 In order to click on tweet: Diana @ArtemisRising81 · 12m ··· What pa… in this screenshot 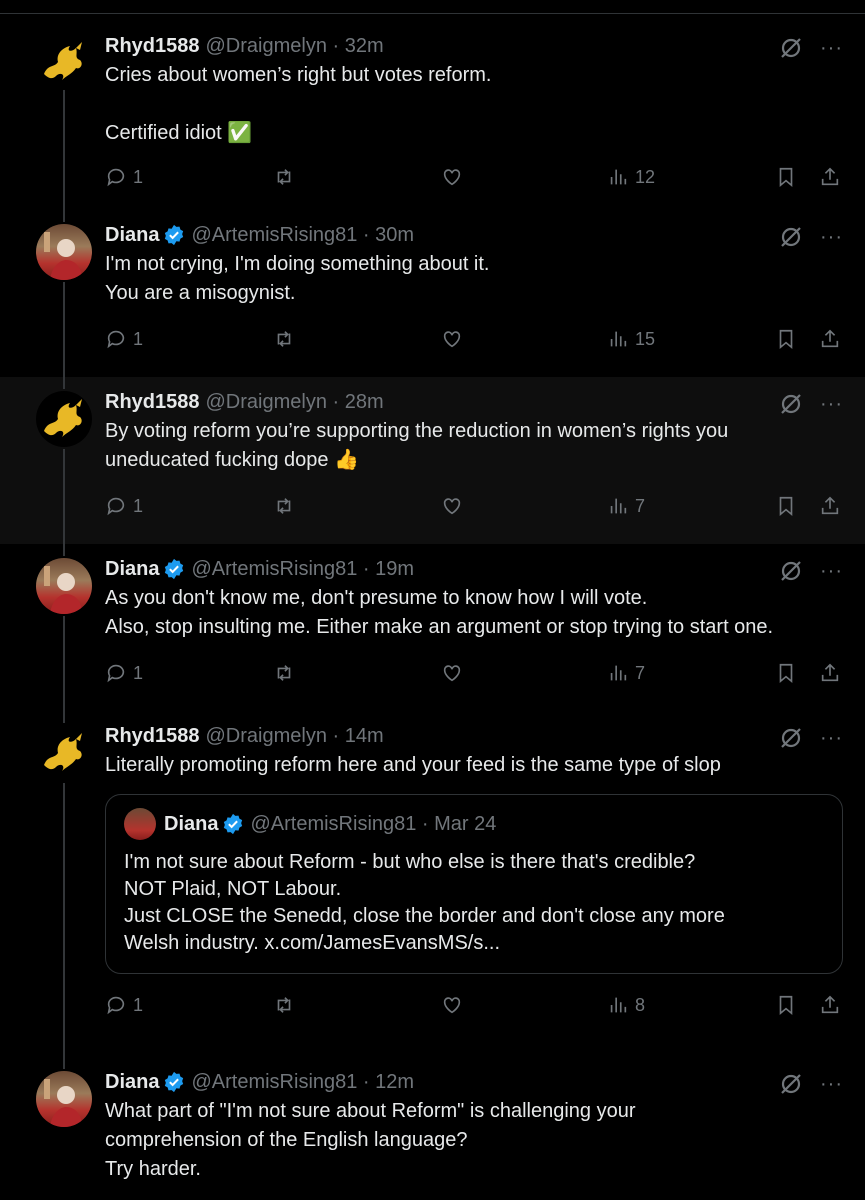, I will do `click(432, 1127)`.